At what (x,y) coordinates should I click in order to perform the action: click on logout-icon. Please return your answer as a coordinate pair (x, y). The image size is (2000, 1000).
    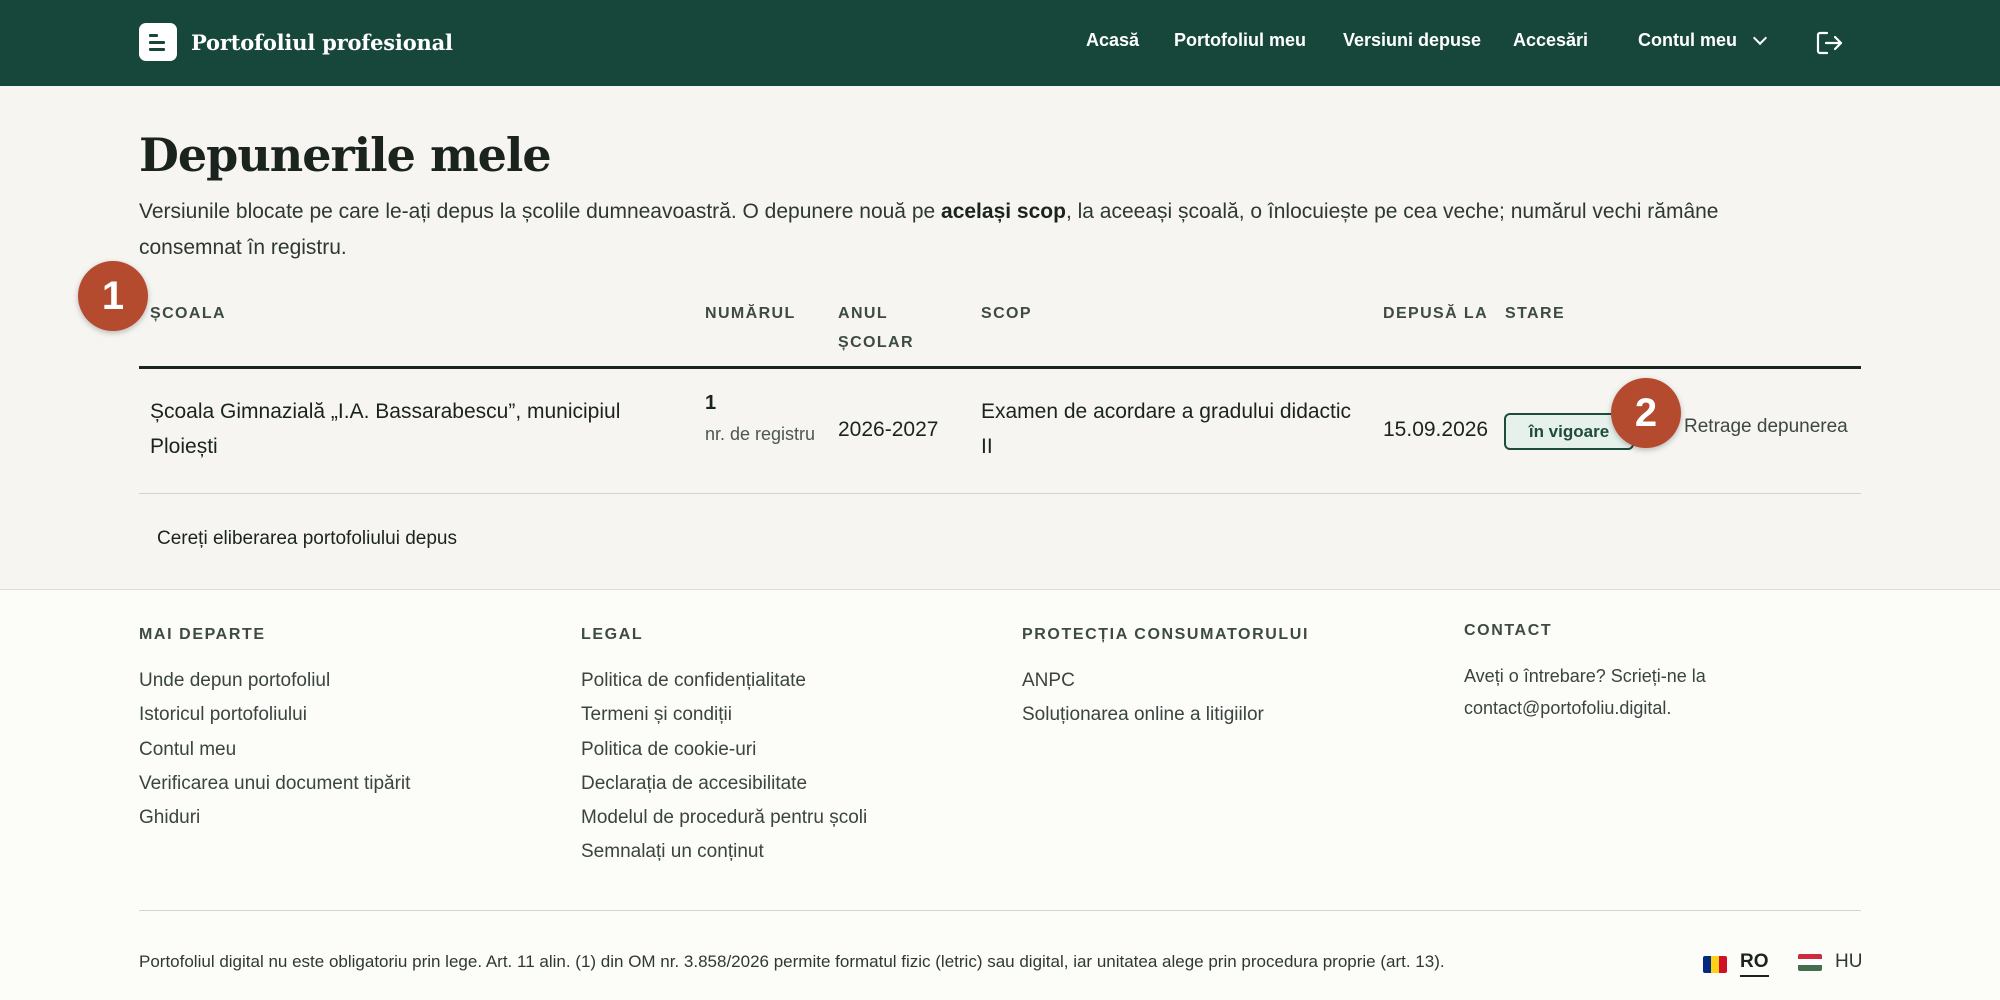
    Looking at the image, I should click on (1830, 43).